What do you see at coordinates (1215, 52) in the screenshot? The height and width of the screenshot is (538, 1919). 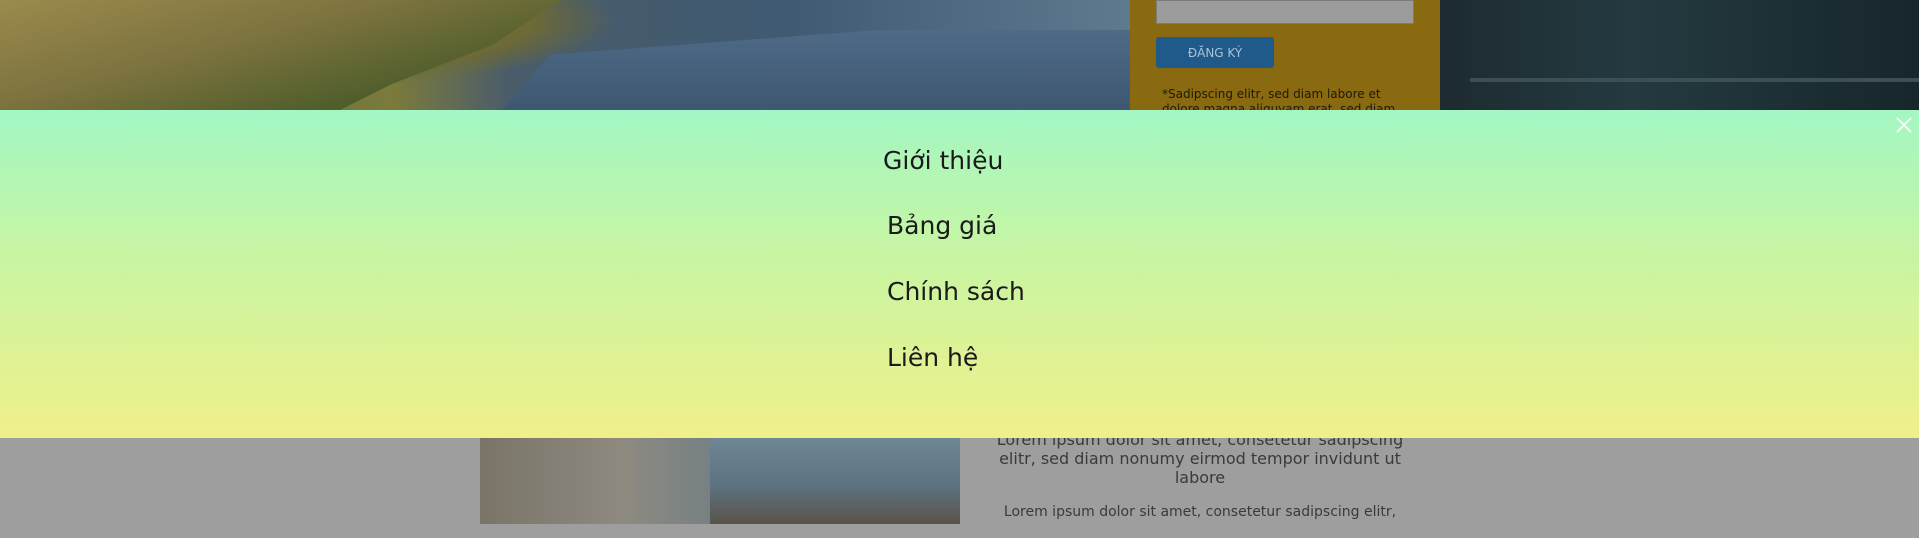 I see `signup-button: ĐĂNG KÝ` at bounding box center [1215, 52].